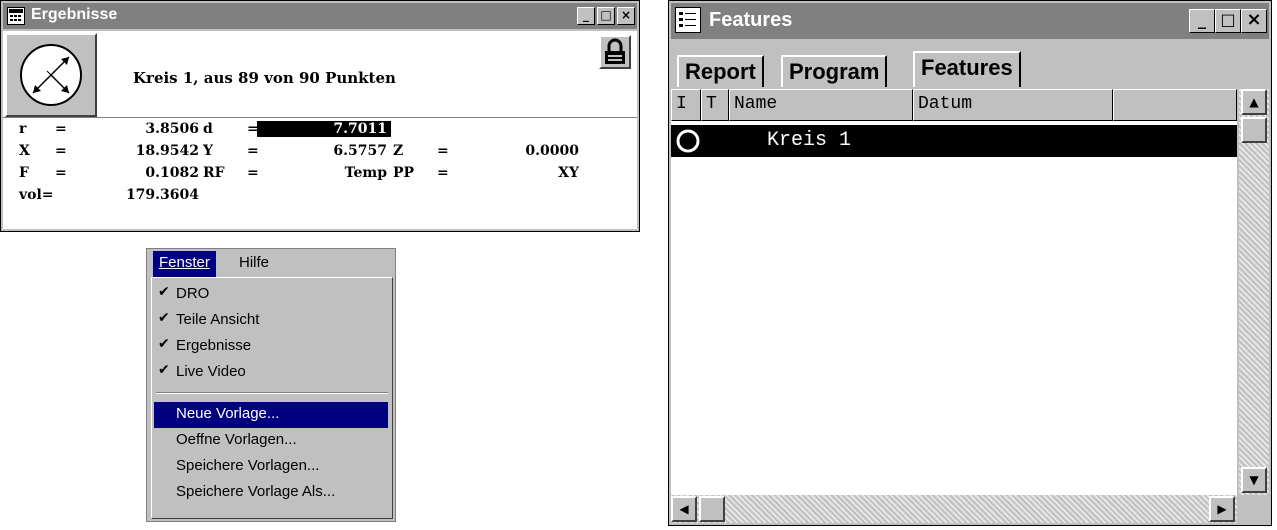  I want to click on feature-header: Kreis 1, aus 89 von 90 Punkten, so click(264, 78).